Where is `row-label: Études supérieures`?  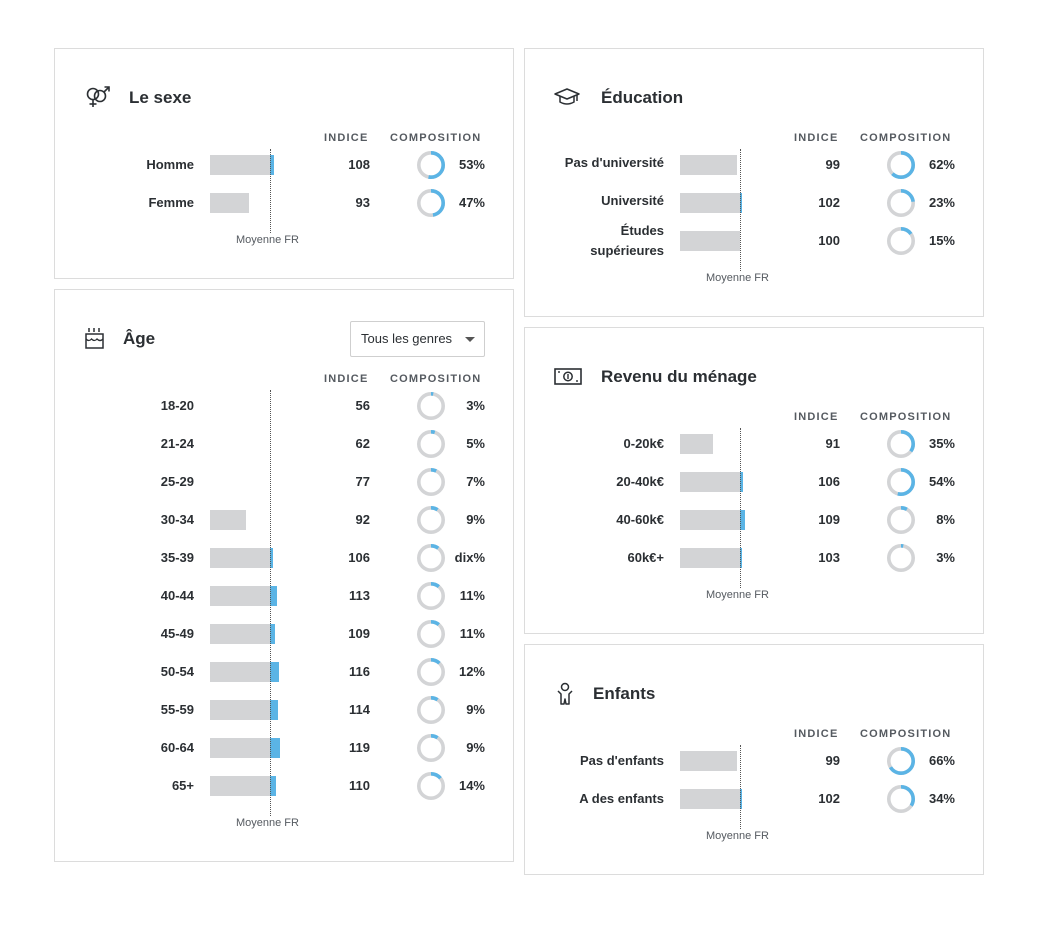 row-label: Études supérieures is located at coordinates (627, 240).